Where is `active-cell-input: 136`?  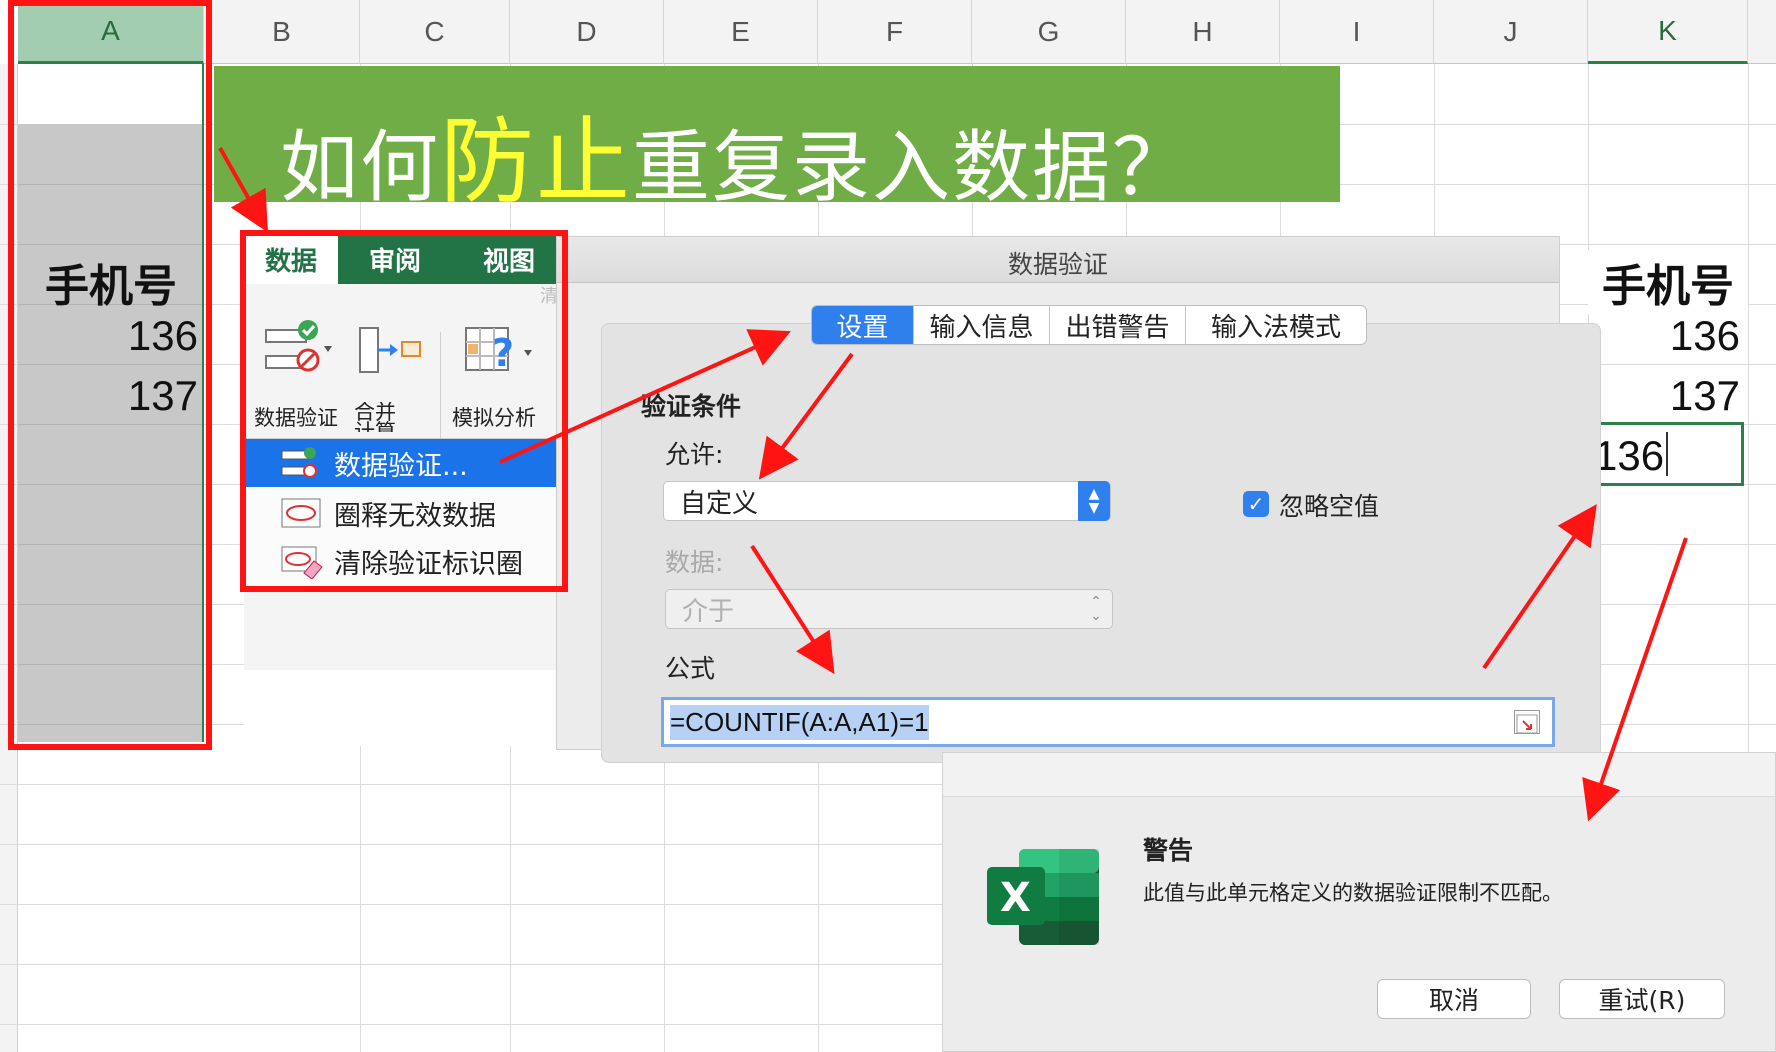 active-cell-input: 136 is located at coordinates (1634, 456).